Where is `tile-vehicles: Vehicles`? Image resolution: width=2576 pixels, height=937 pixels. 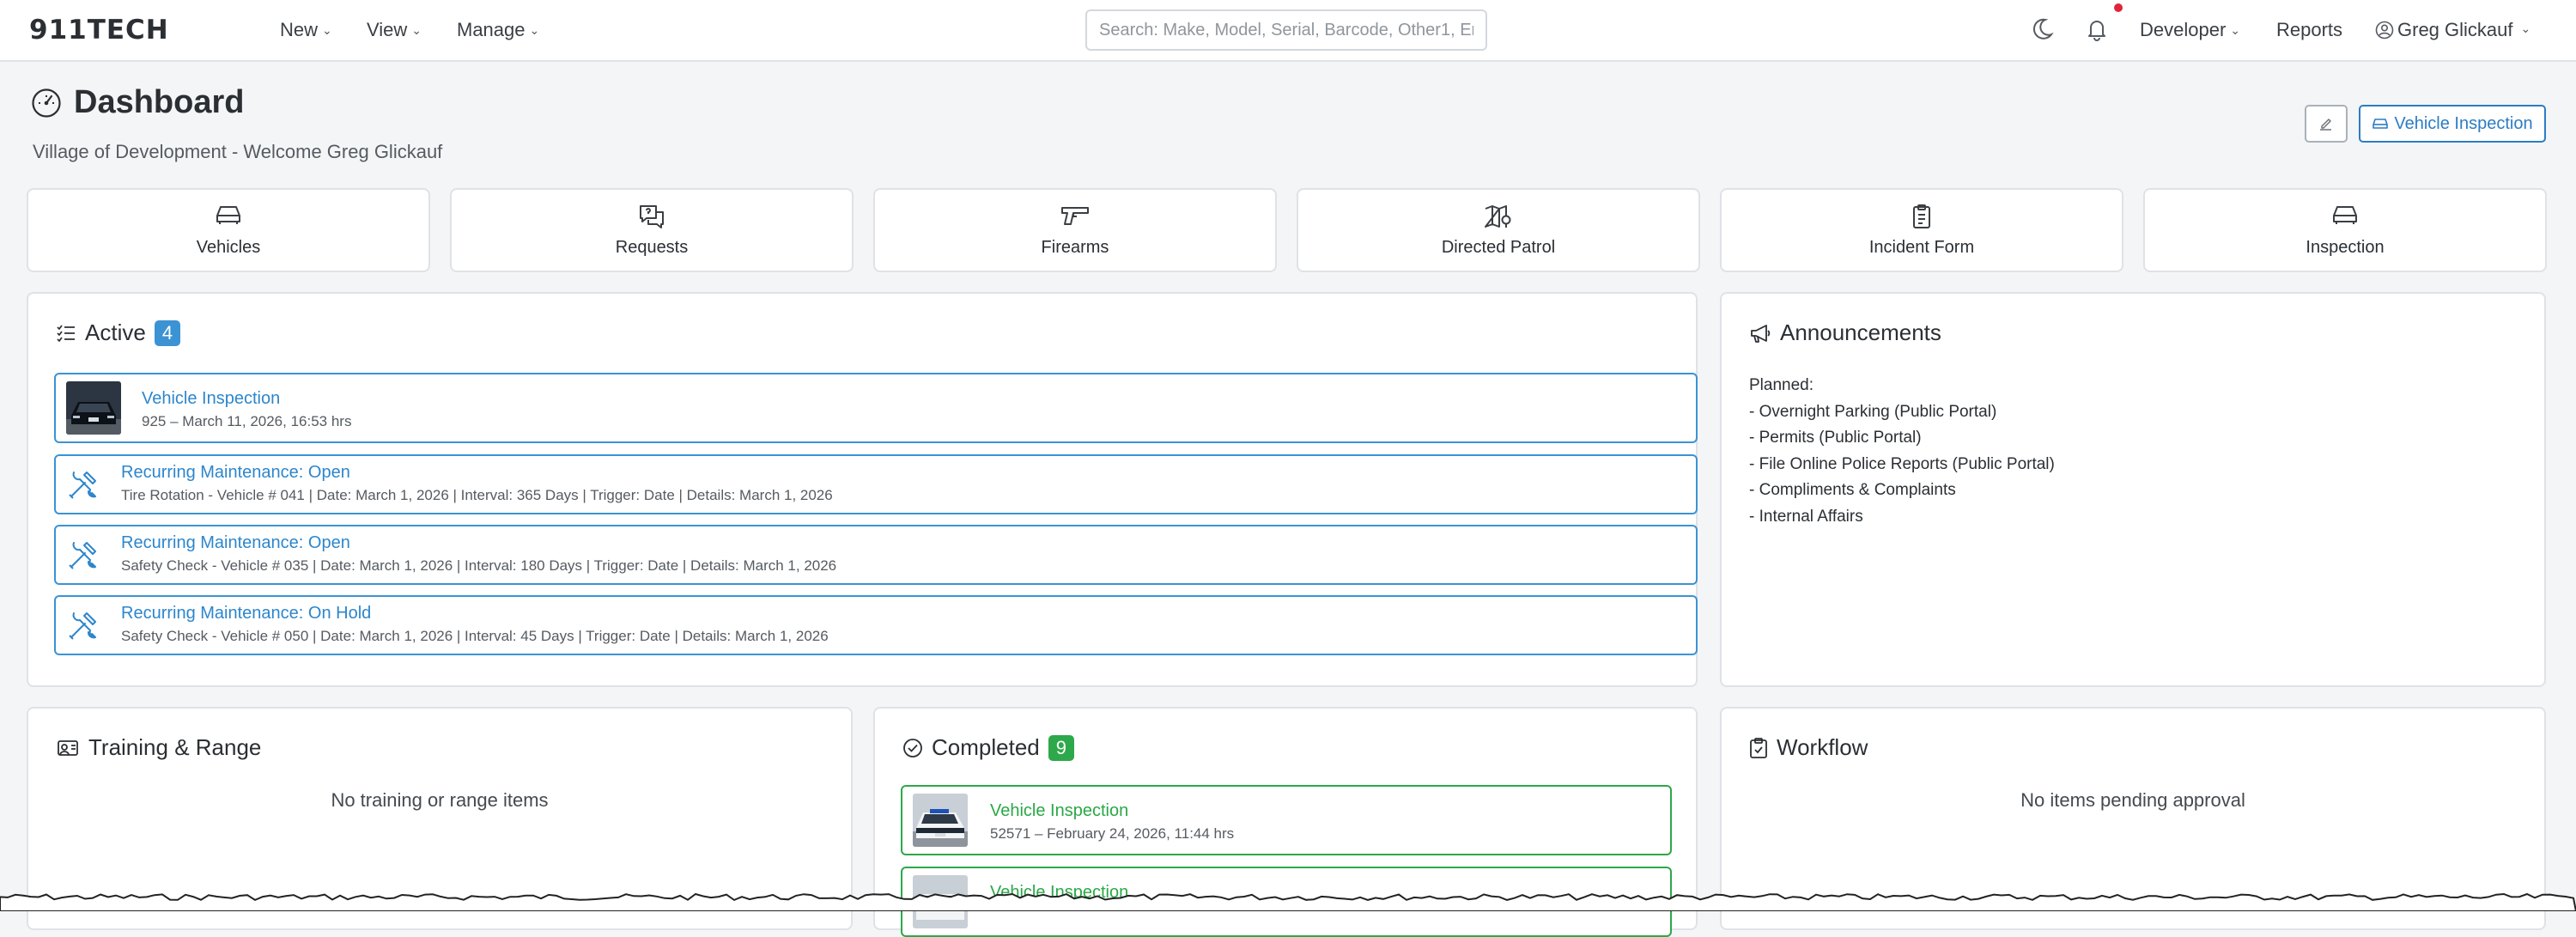 tile-vehicles: Vehicles is located at coordinates (229, 230).